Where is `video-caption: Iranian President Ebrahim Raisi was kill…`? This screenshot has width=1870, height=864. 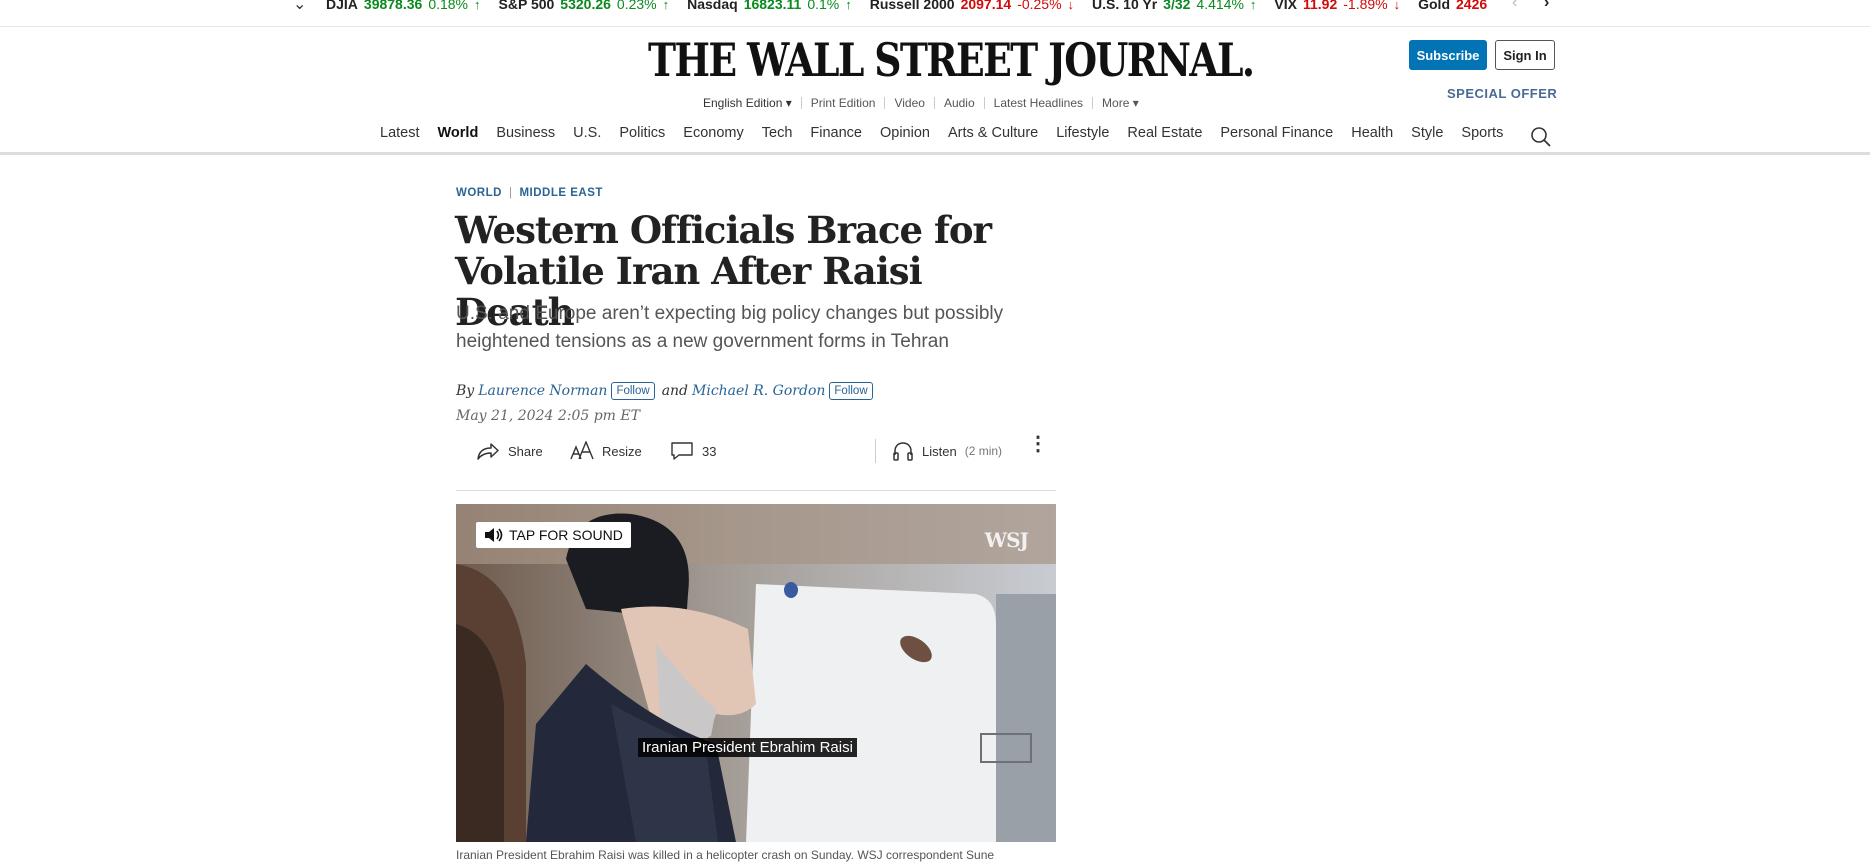 video-caption: Iranian President Ebrahim Raisi was kill… is located at coordinates (725, 855).